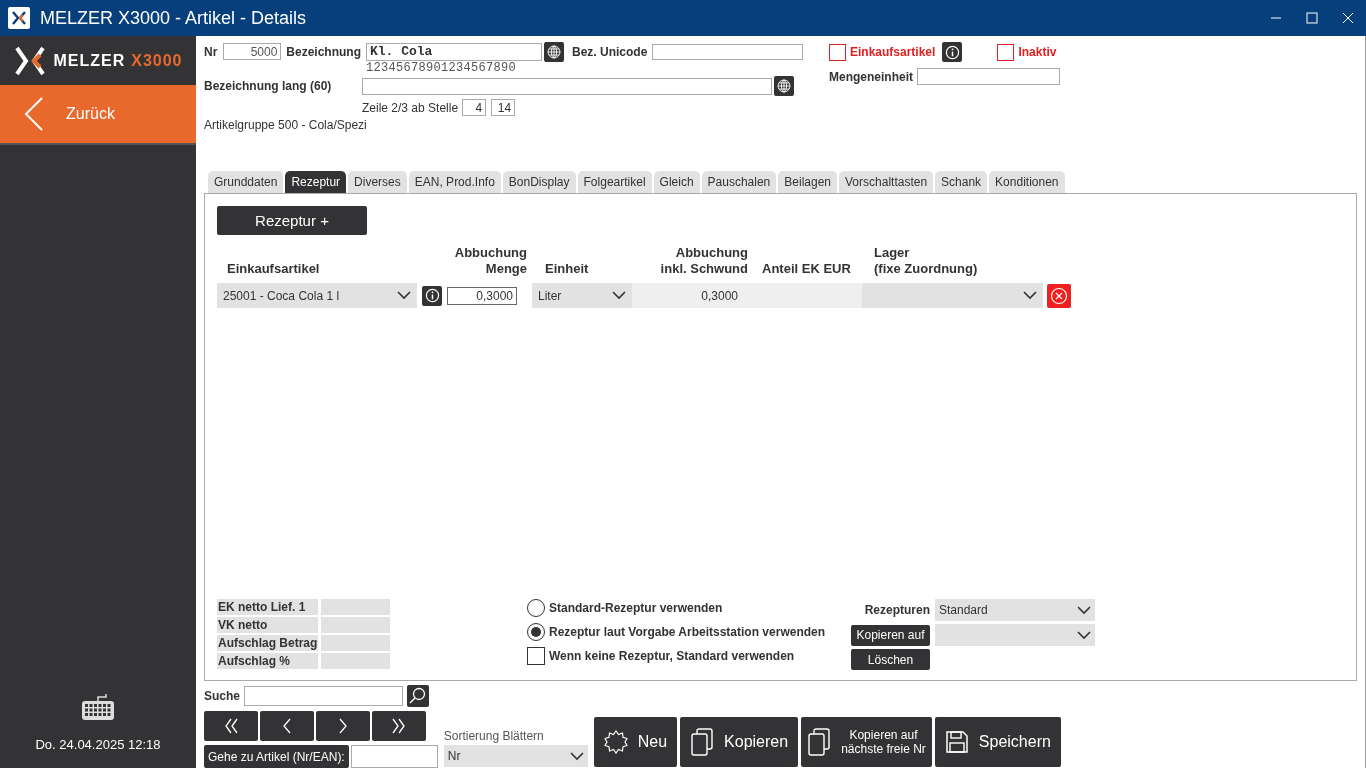  I want to click on long-name-field, so click(567, 86).